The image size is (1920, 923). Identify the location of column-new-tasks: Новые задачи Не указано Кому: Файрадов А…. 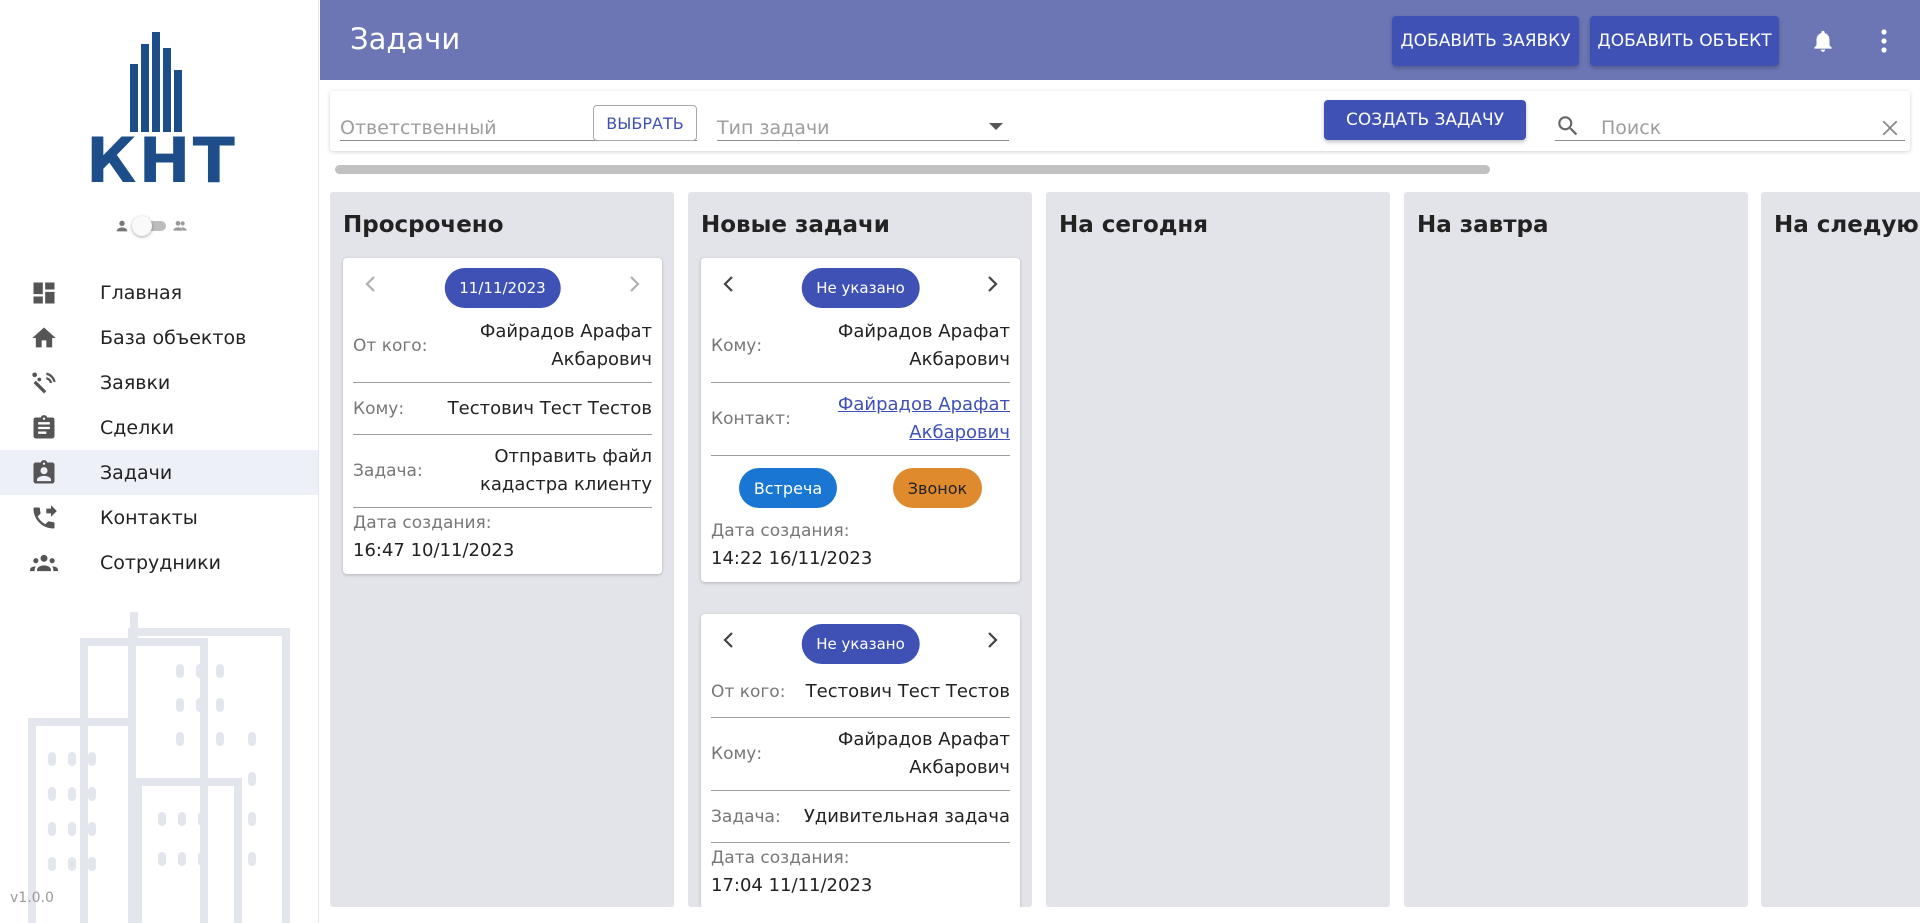
(860, 549).